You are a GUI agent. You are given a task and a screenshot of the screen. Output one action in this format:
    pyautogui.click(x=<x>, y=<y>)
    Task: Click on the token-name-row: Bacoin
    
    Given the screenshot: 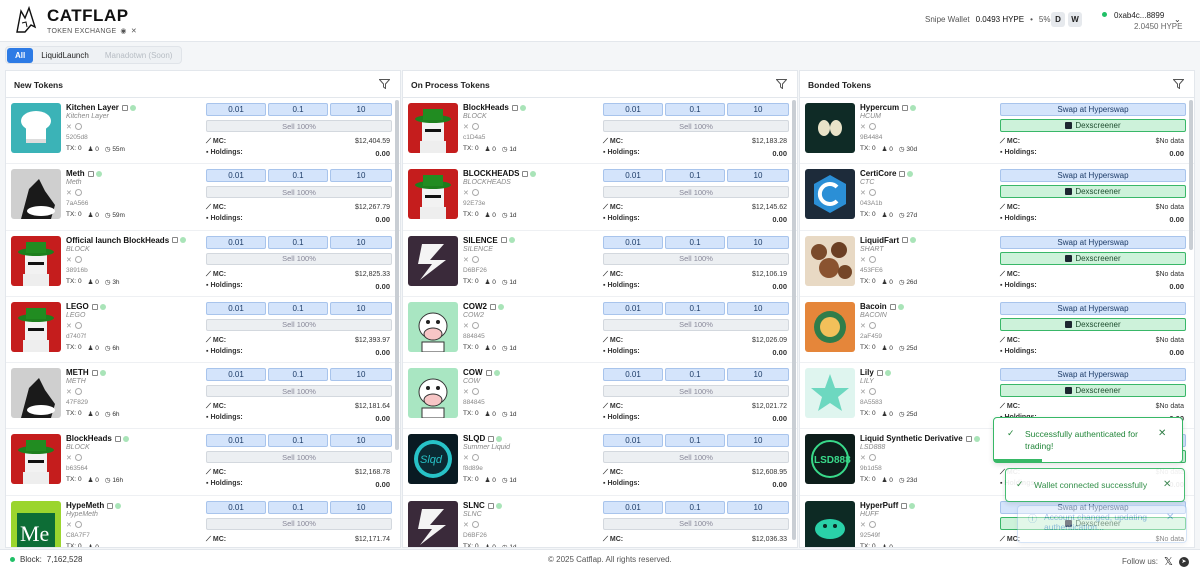 What is the action you would take?
    pyautogui.click(x=882, y=306)
    